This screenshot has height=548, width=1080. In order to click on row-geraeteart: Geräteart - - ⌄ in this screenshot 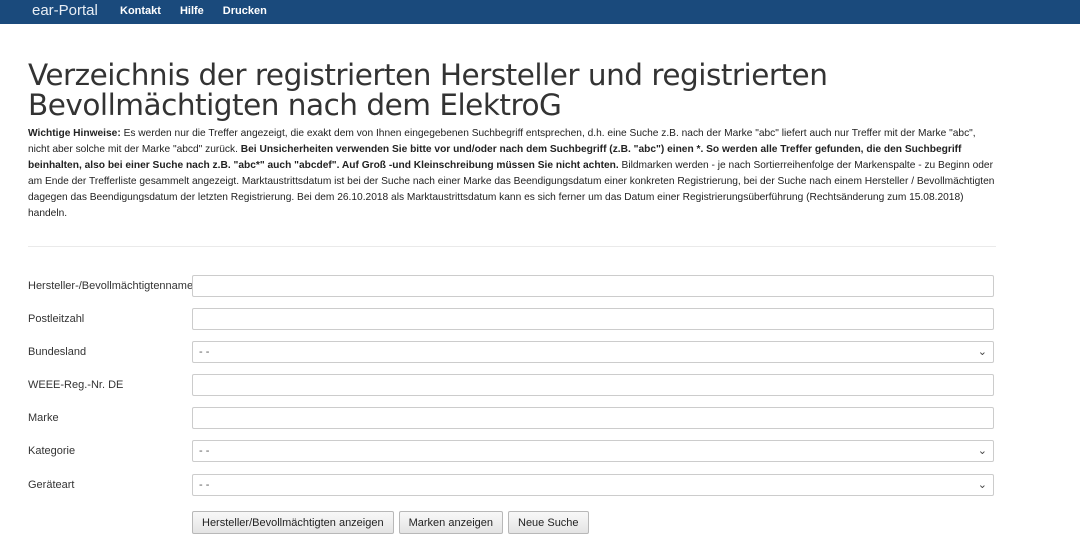, I will do `click(512, 486)`.